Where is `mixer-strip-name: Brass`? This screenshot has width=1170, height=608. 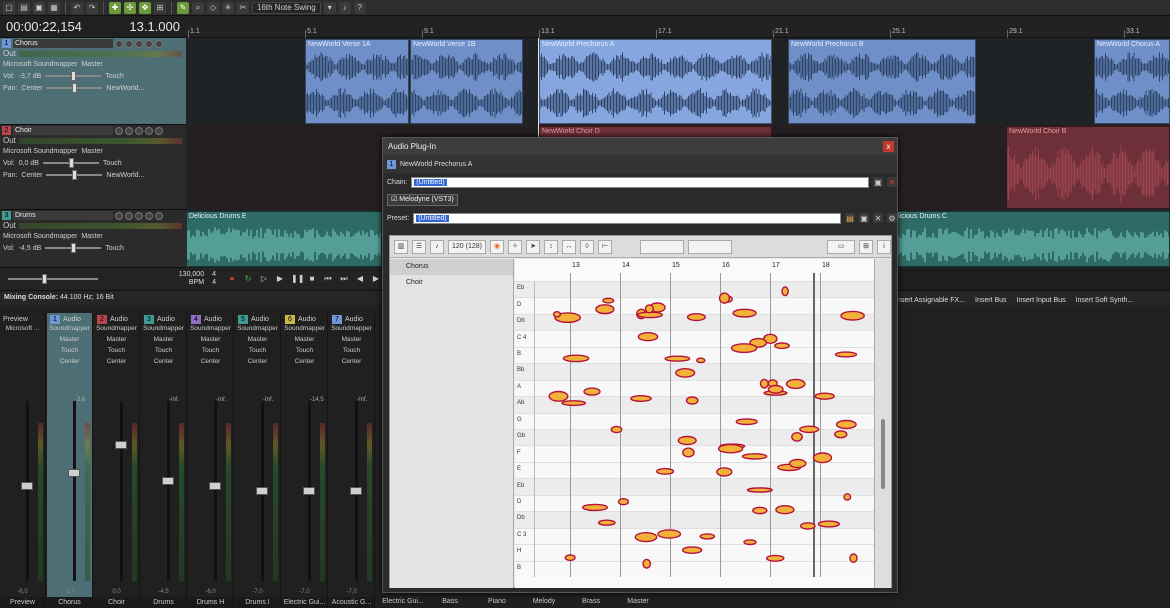 mixer-strip-name: Brass is located at coordinates (591, 602).